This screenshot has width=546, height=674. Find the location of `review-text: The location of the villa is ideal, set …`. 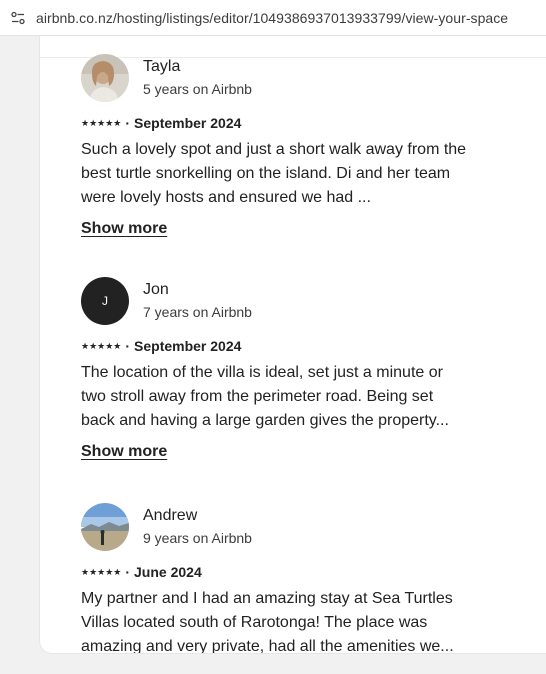

review-text: The location of the villa is ideal, set … is located at coordinates (265, 396).